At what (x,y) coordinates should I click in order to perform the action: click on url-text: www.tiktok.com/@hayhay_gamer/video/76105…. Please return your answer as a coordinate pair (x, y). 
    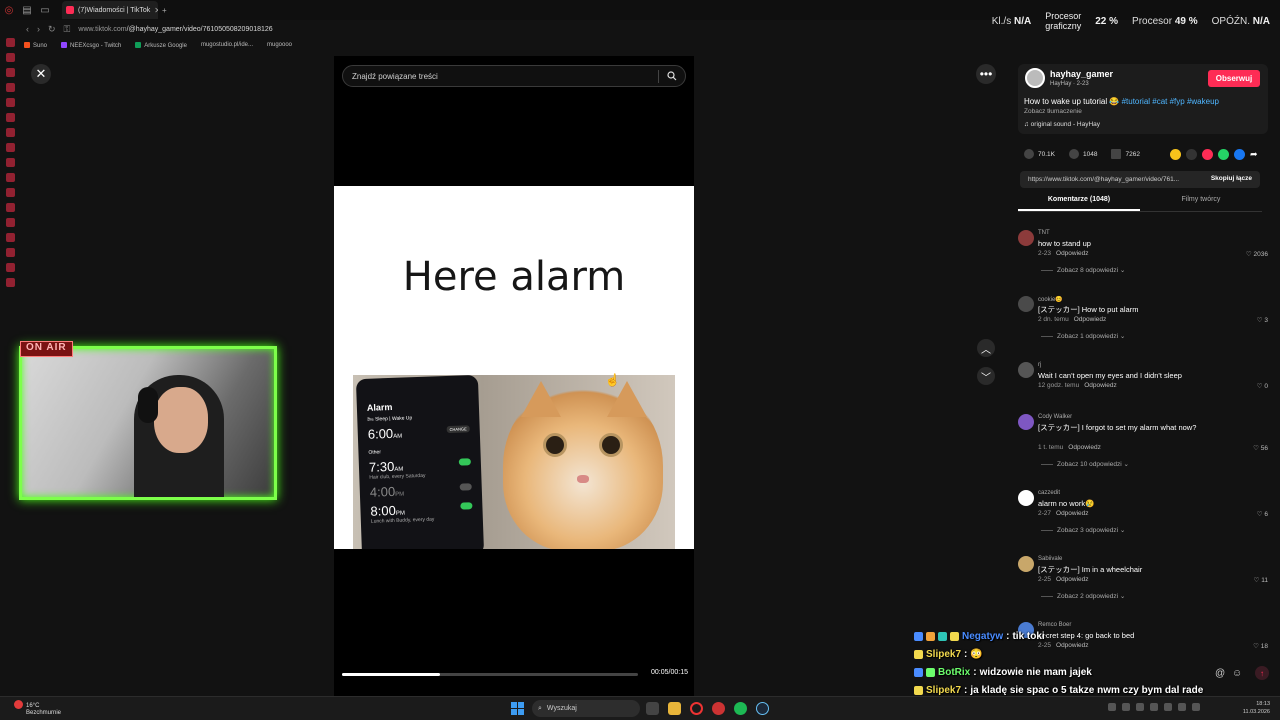
    Looking at the image, I should click on (175, 29).